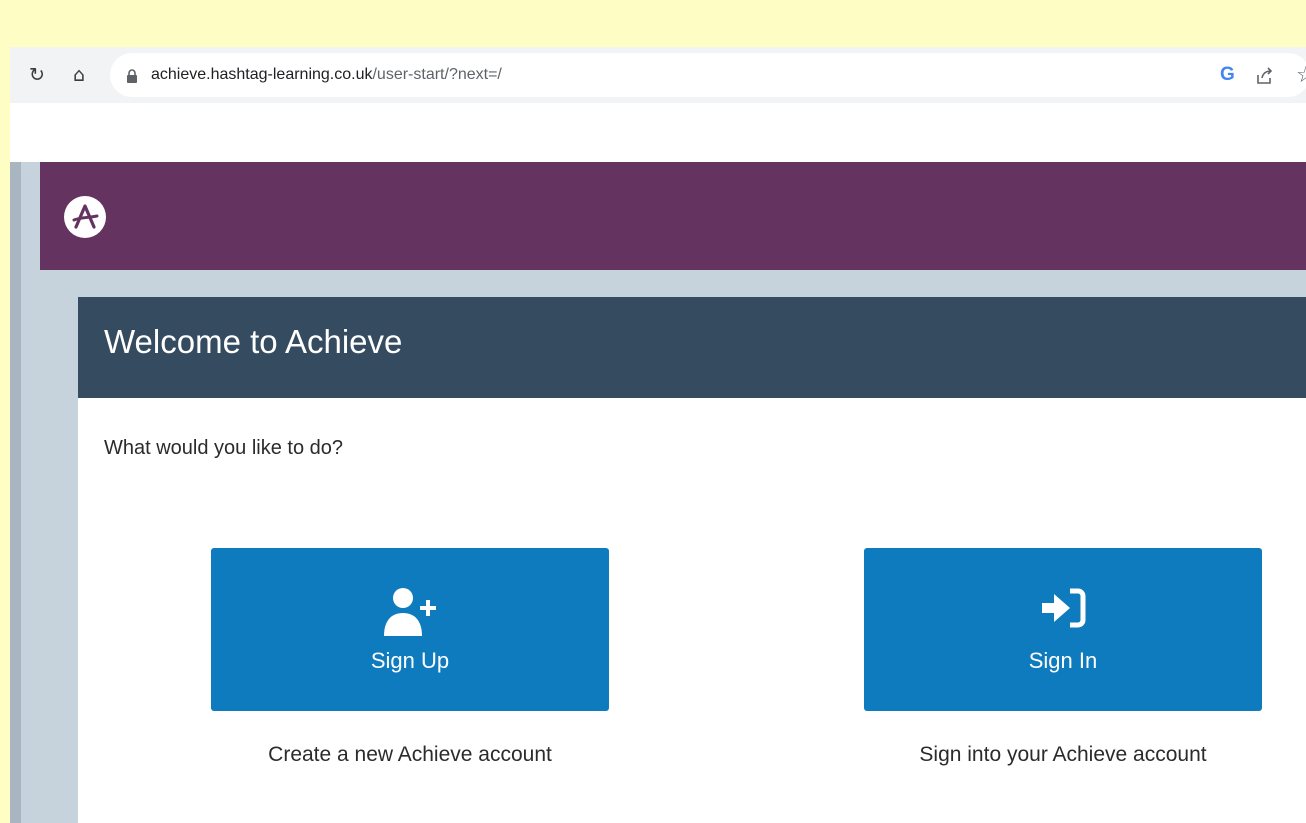 Image resolution: width=1306 pixels, height=823 pixels. What do you see at coordinates (410, 660) in the screenshot?
I see `sign-up-label: Sign Up` at bounding box center [410, 660].